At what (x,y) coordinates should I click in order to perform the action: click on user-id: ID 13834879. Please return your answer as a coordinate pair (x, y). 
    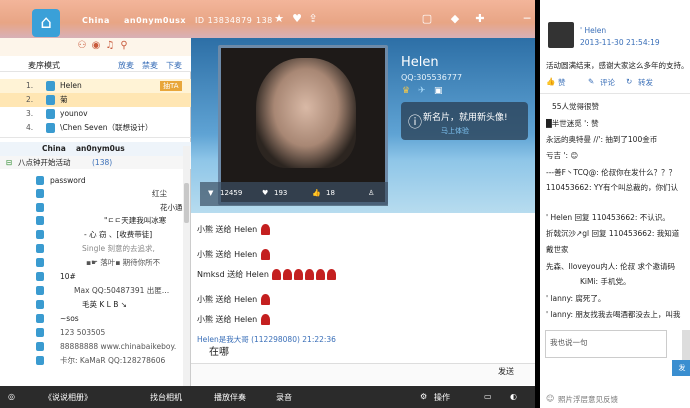
    Looking at the image, I should click on (224, 20).